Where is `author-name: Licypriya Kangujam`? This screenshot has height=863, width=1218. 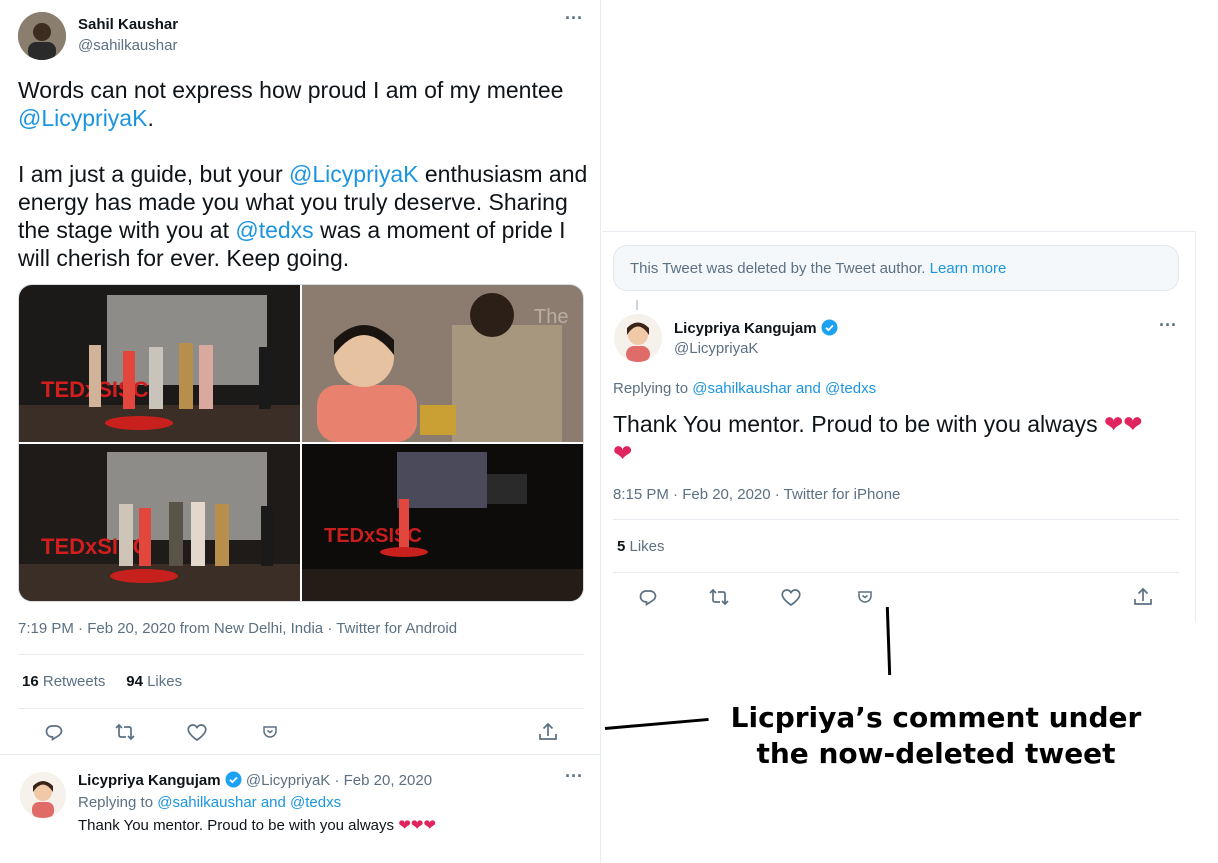
author-name: Licypriya Kangujam is located at coordinates (756, 328).